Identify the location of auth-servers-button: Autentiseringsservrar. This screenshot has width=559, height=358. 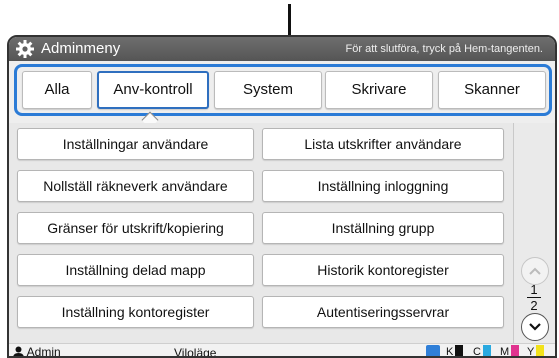
(383, 312).